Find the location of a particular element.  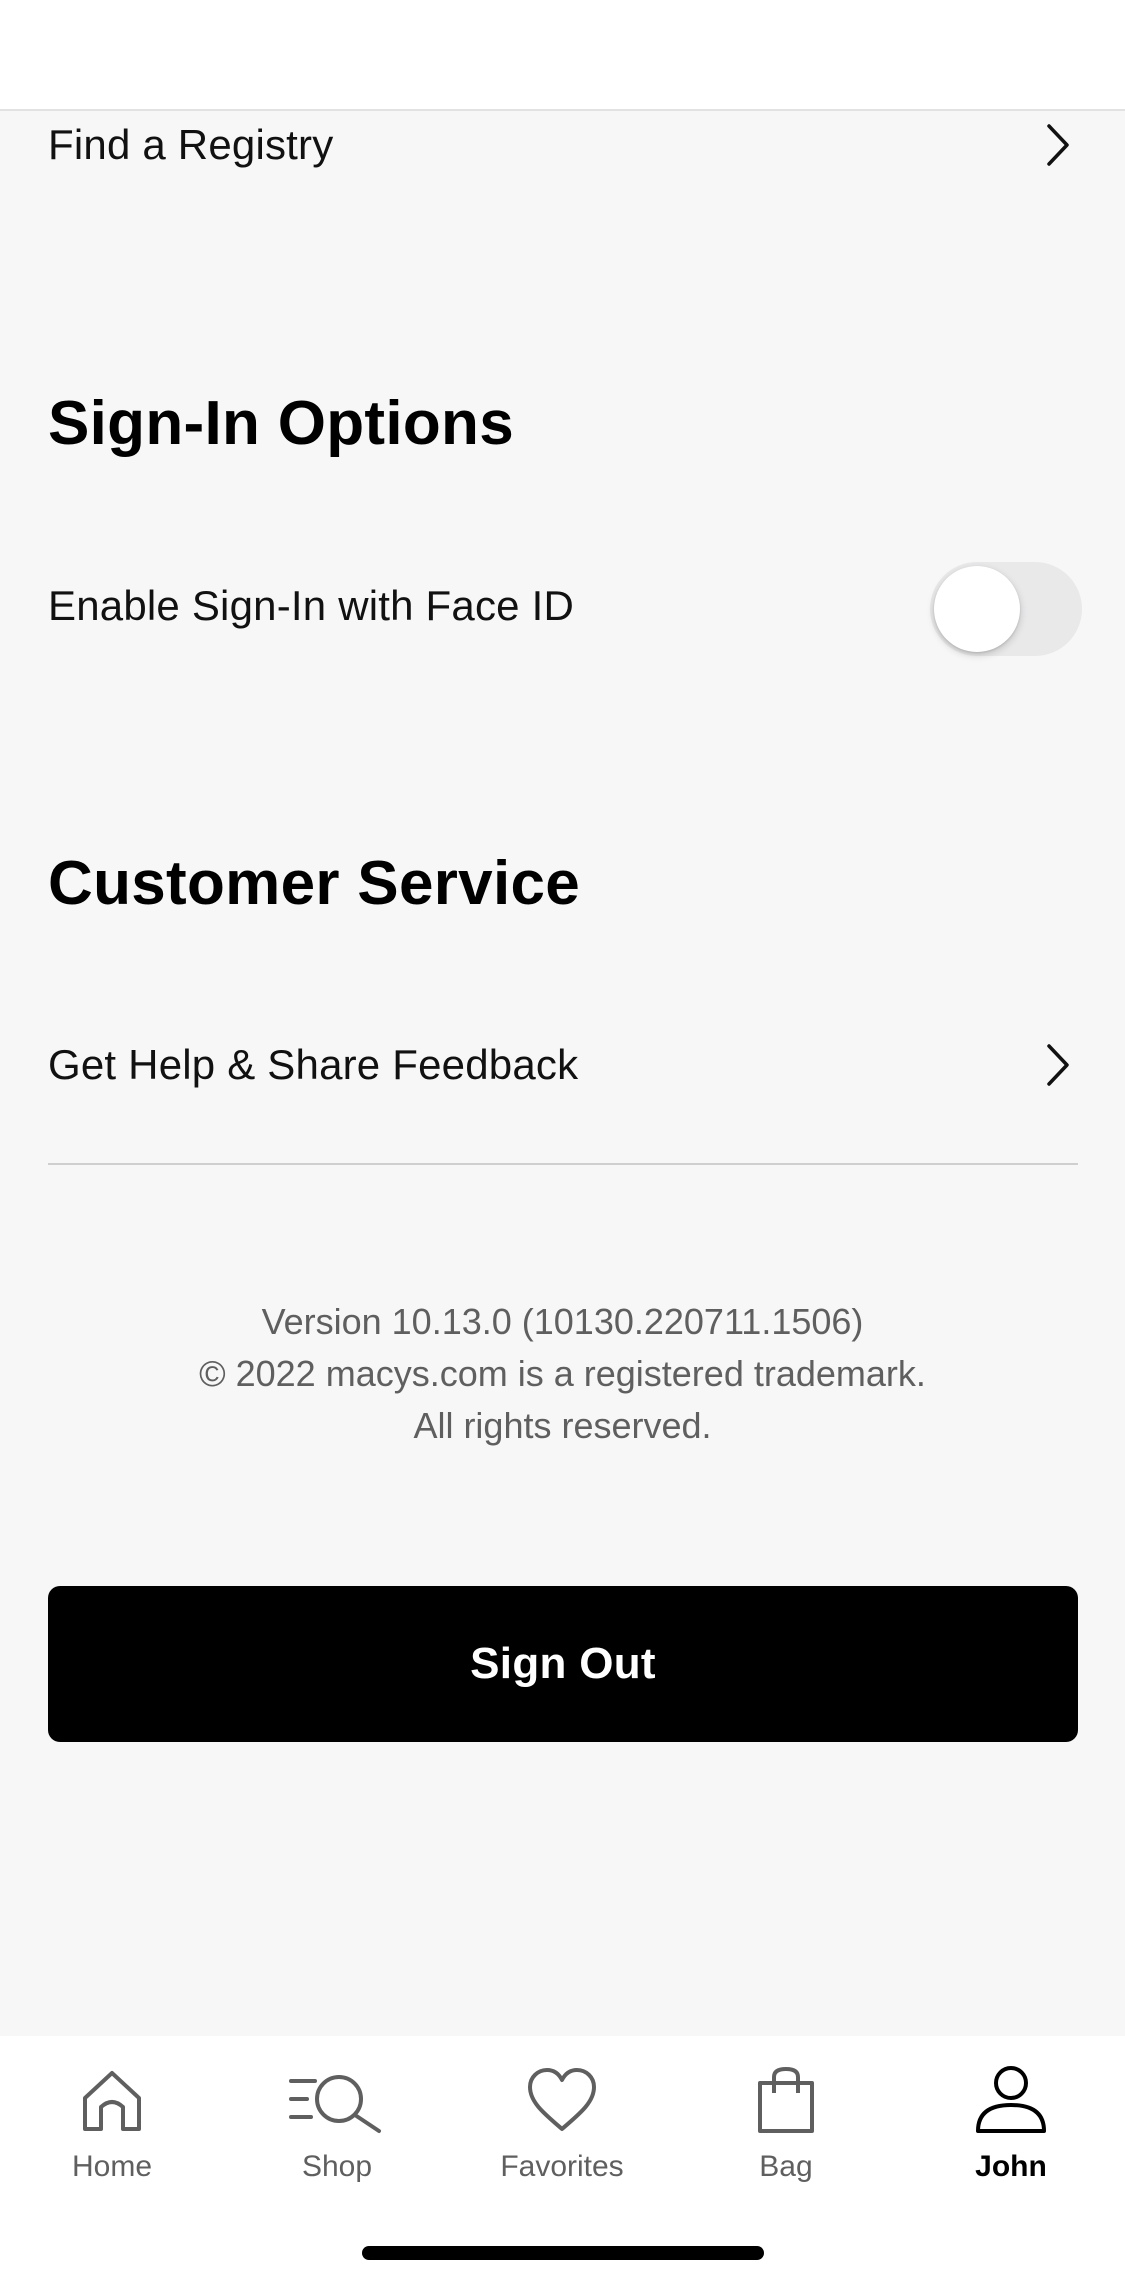

face-id-label: Enable Sign-In with Face ID is located at coordinates (311, 605).